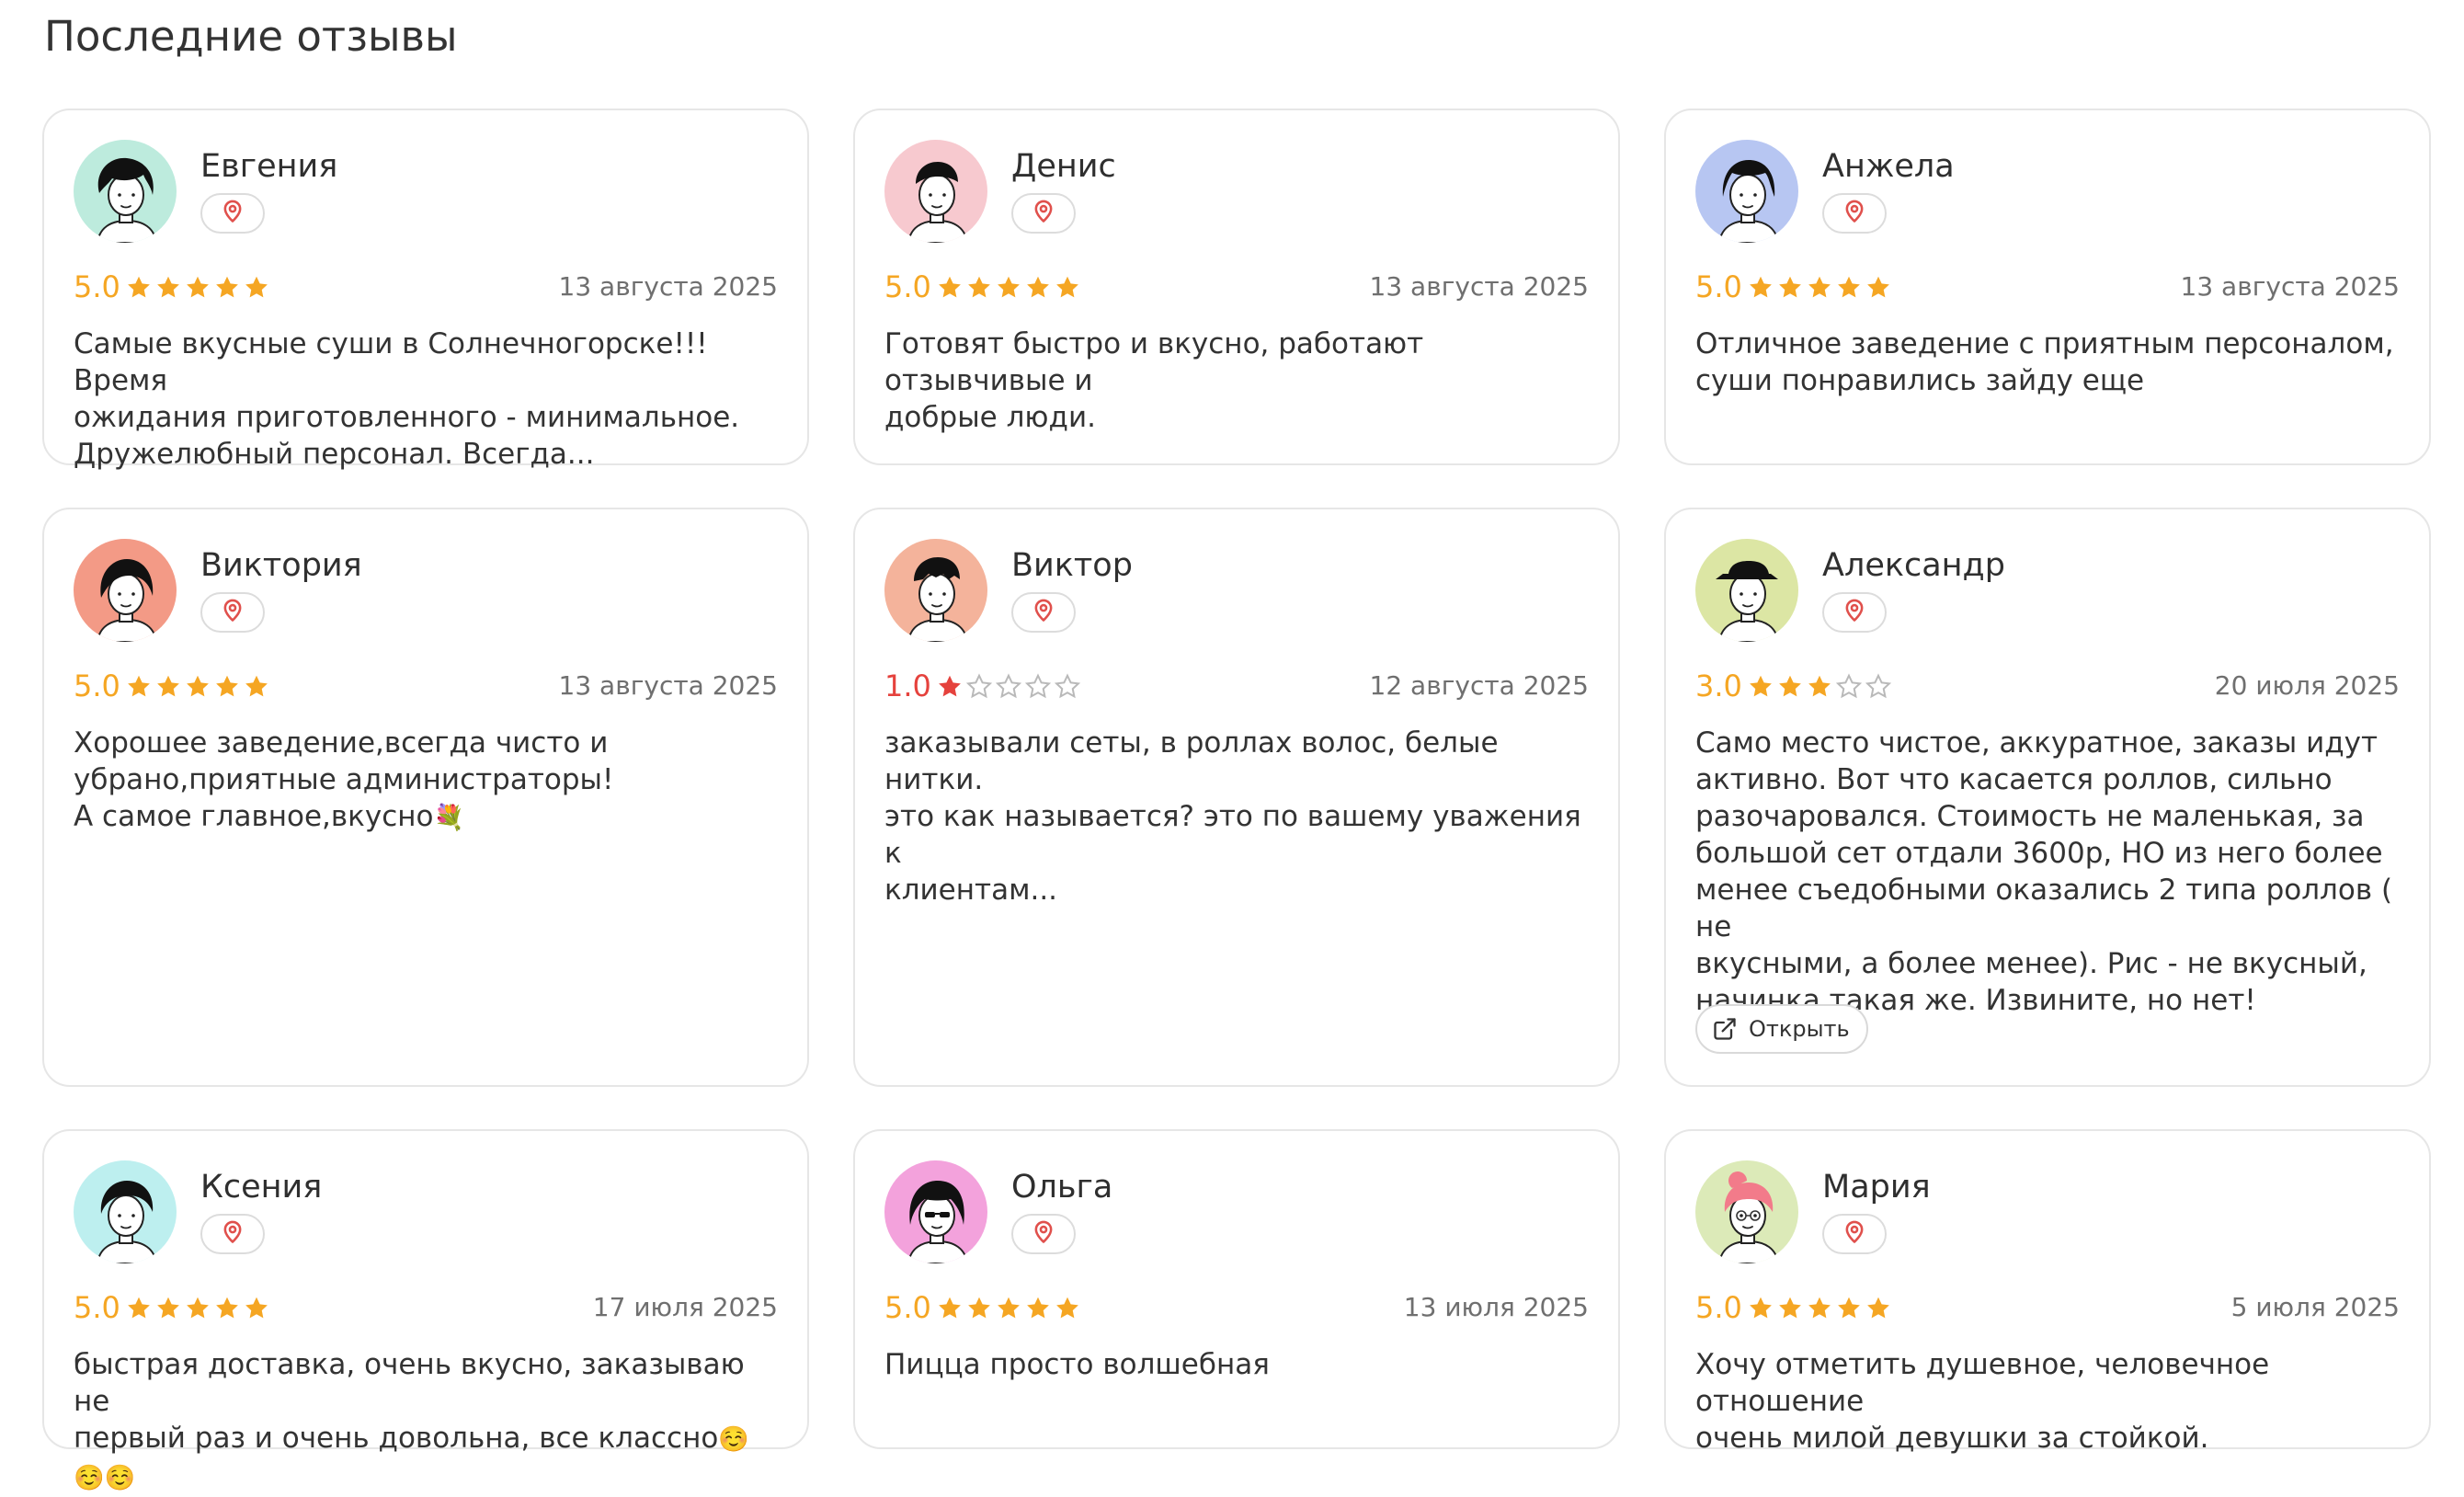  I want to click on review-date: 13 июля 2025, so click(1496, 1307).